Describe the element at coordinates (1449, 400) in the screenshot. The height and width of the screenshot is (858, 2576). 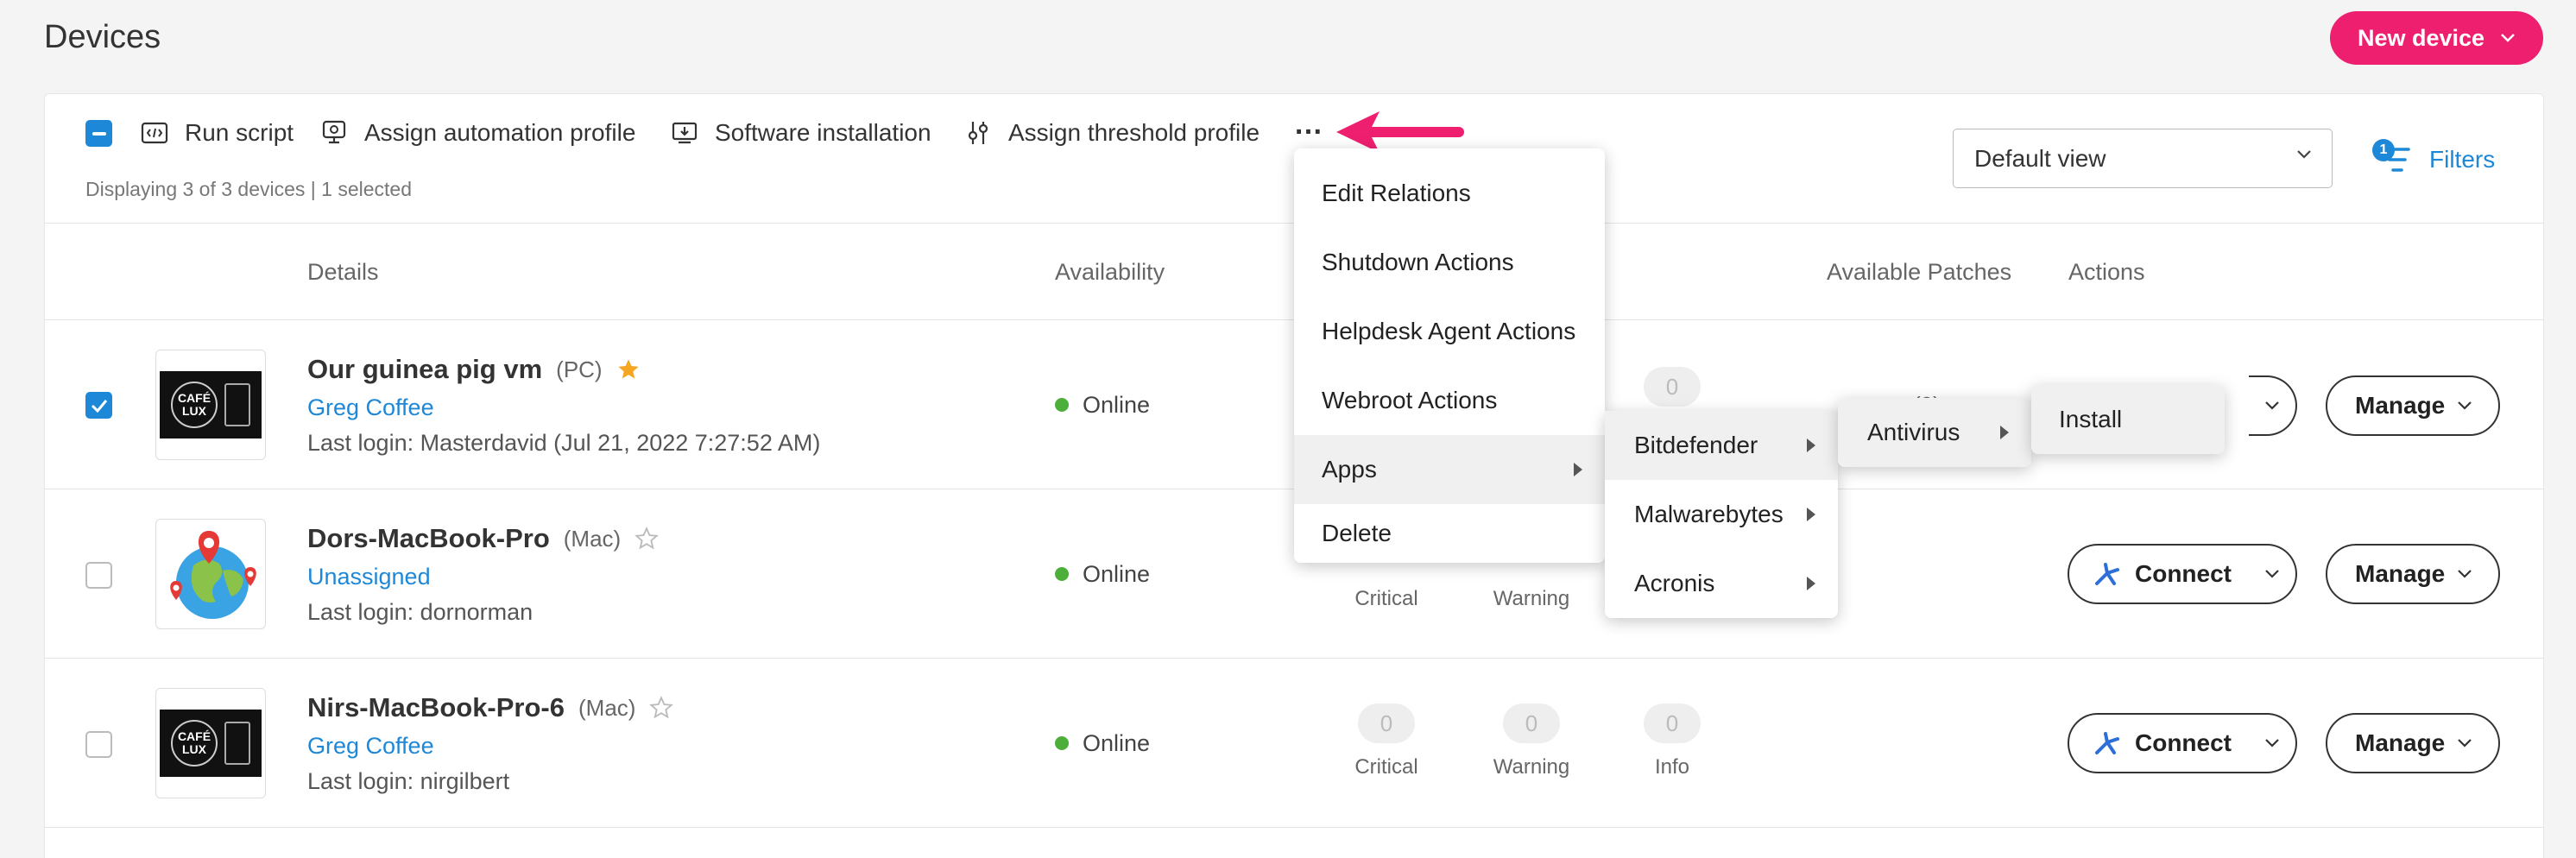
I see `menu-item-webroot-actions: Webroot Actions` at that location.